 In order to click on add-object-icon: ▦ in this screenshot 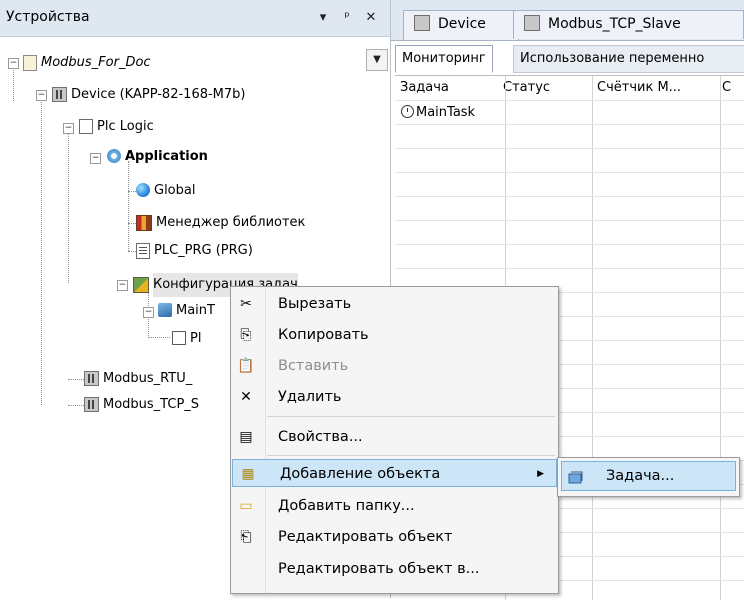, I will do `click(248, 474)`.